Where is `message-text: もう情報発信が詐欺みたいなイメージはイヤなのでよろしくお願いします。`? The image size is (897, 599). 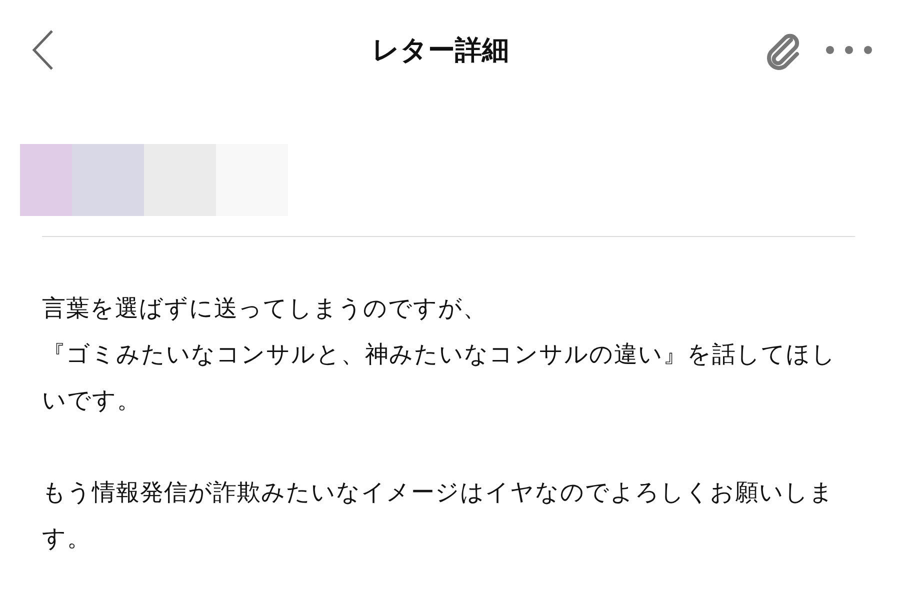
message-text: もう情報発信が詐欺みたいなイメージはイヤなのでよろしくお願いします。 is located at coordinates (438, 515).